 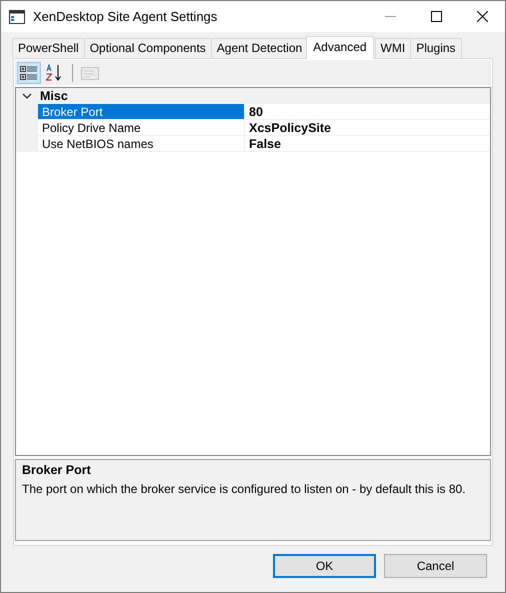 I want to click on property-value: False, so click(x=367, y=144).